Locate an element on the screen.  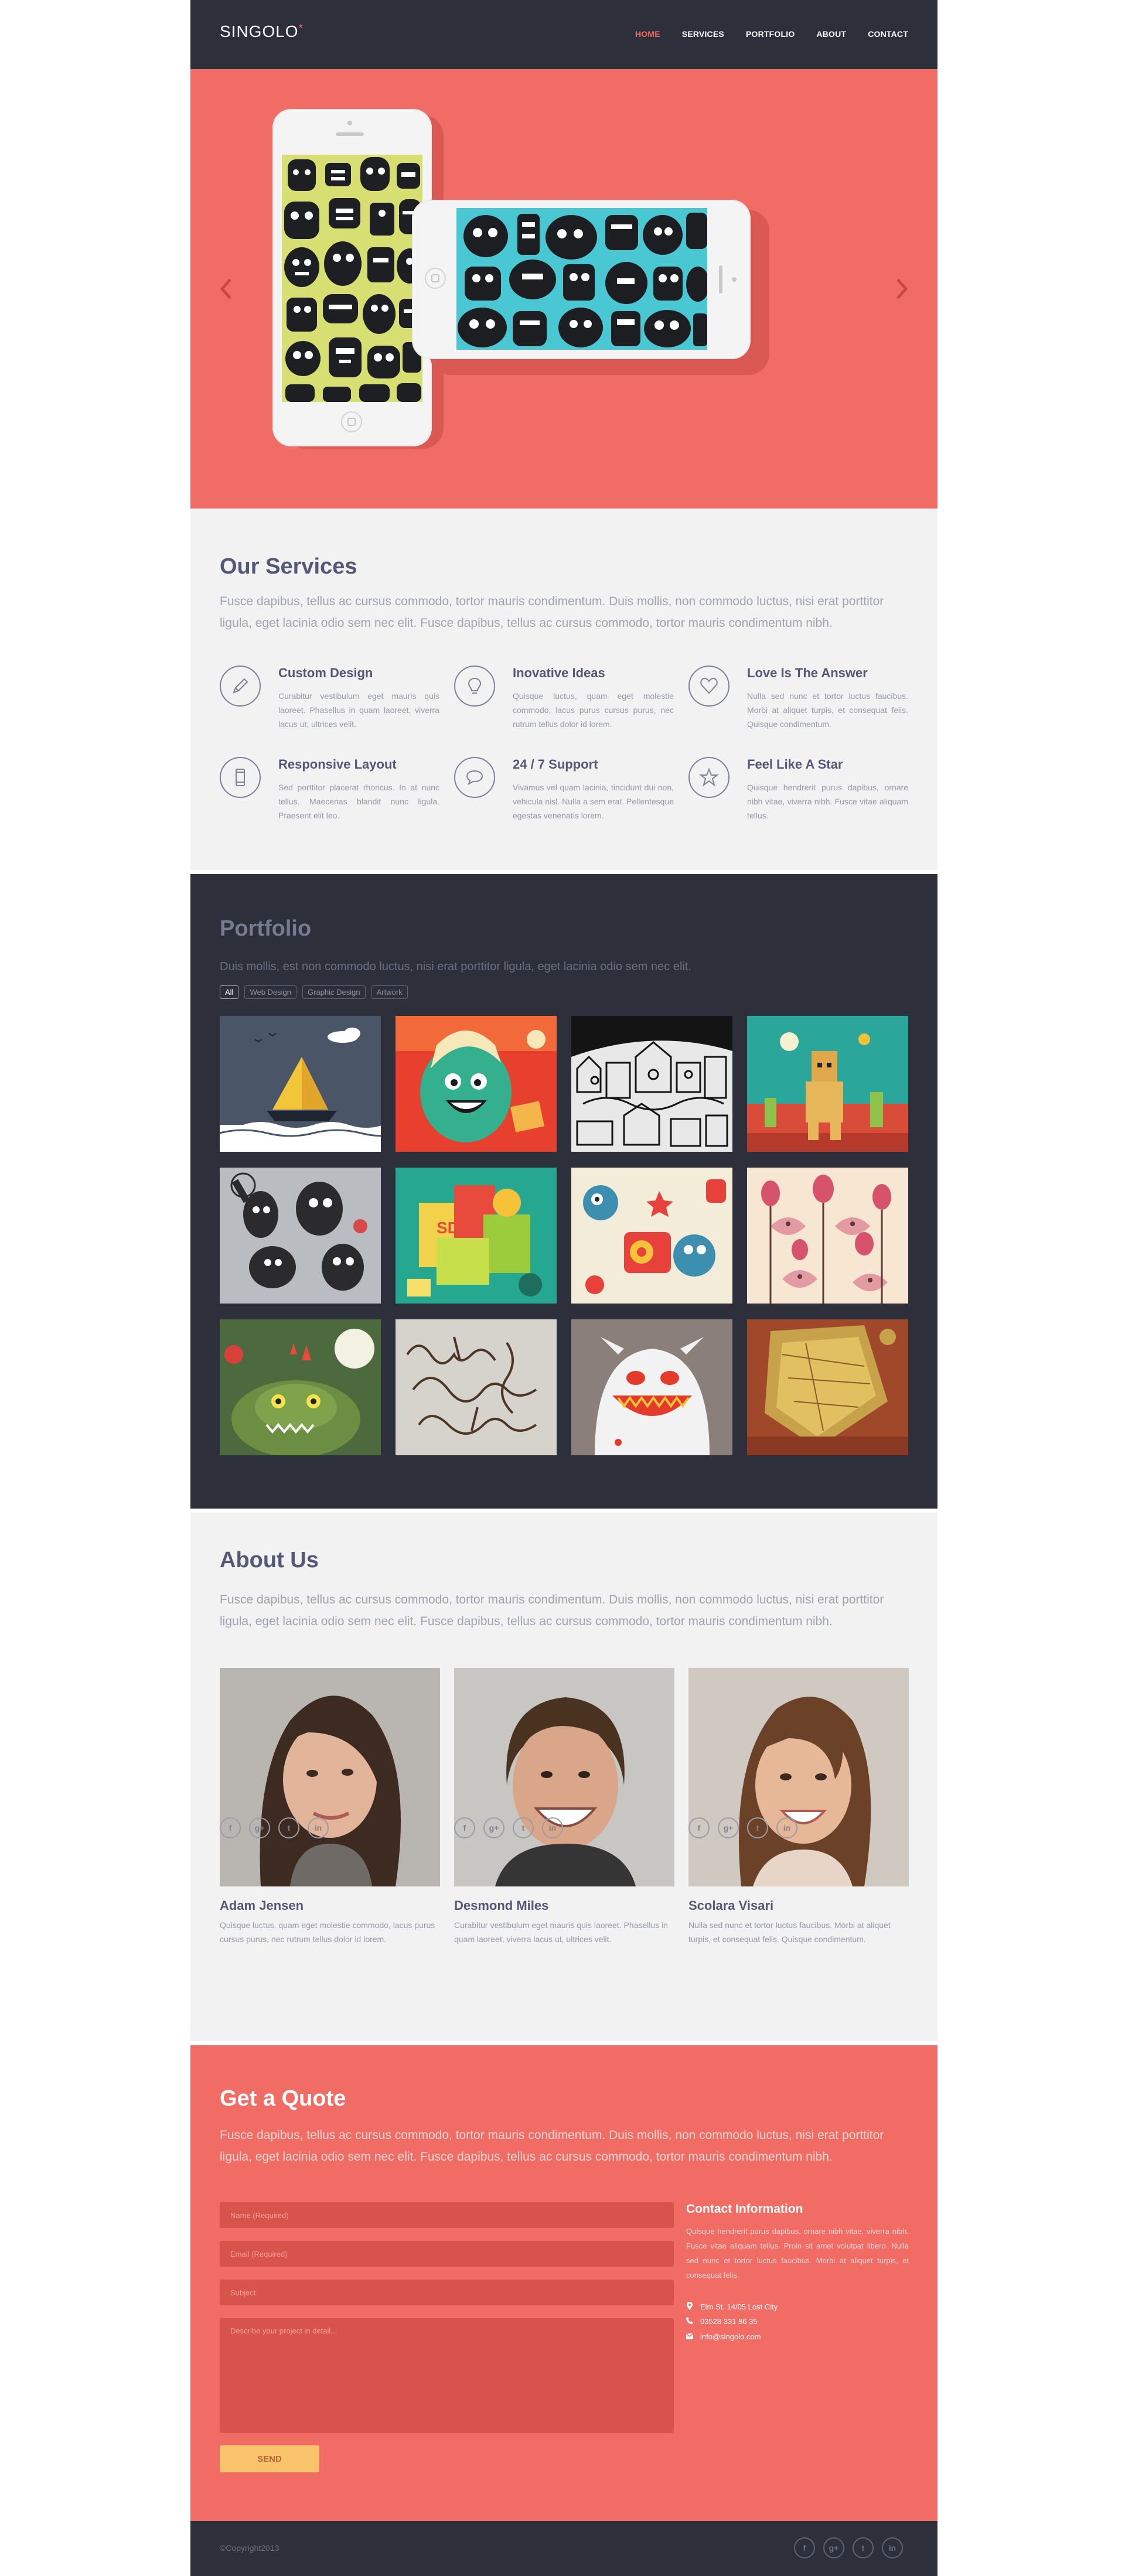
filter-all: All is located at coordinates (229, 992).